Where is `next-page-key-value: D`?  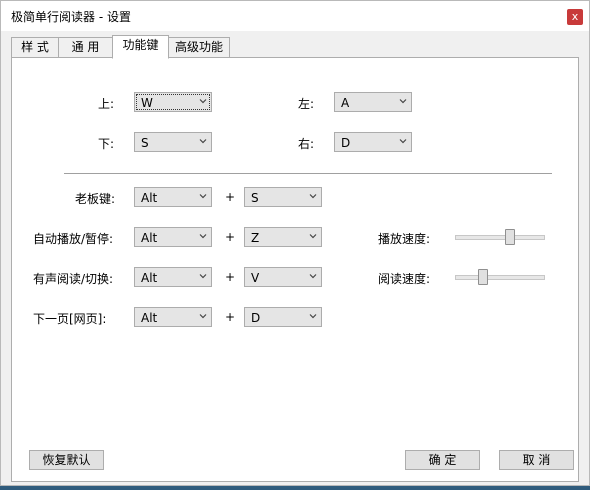 next-page-key-value: D is located at coordinates (256, 318).